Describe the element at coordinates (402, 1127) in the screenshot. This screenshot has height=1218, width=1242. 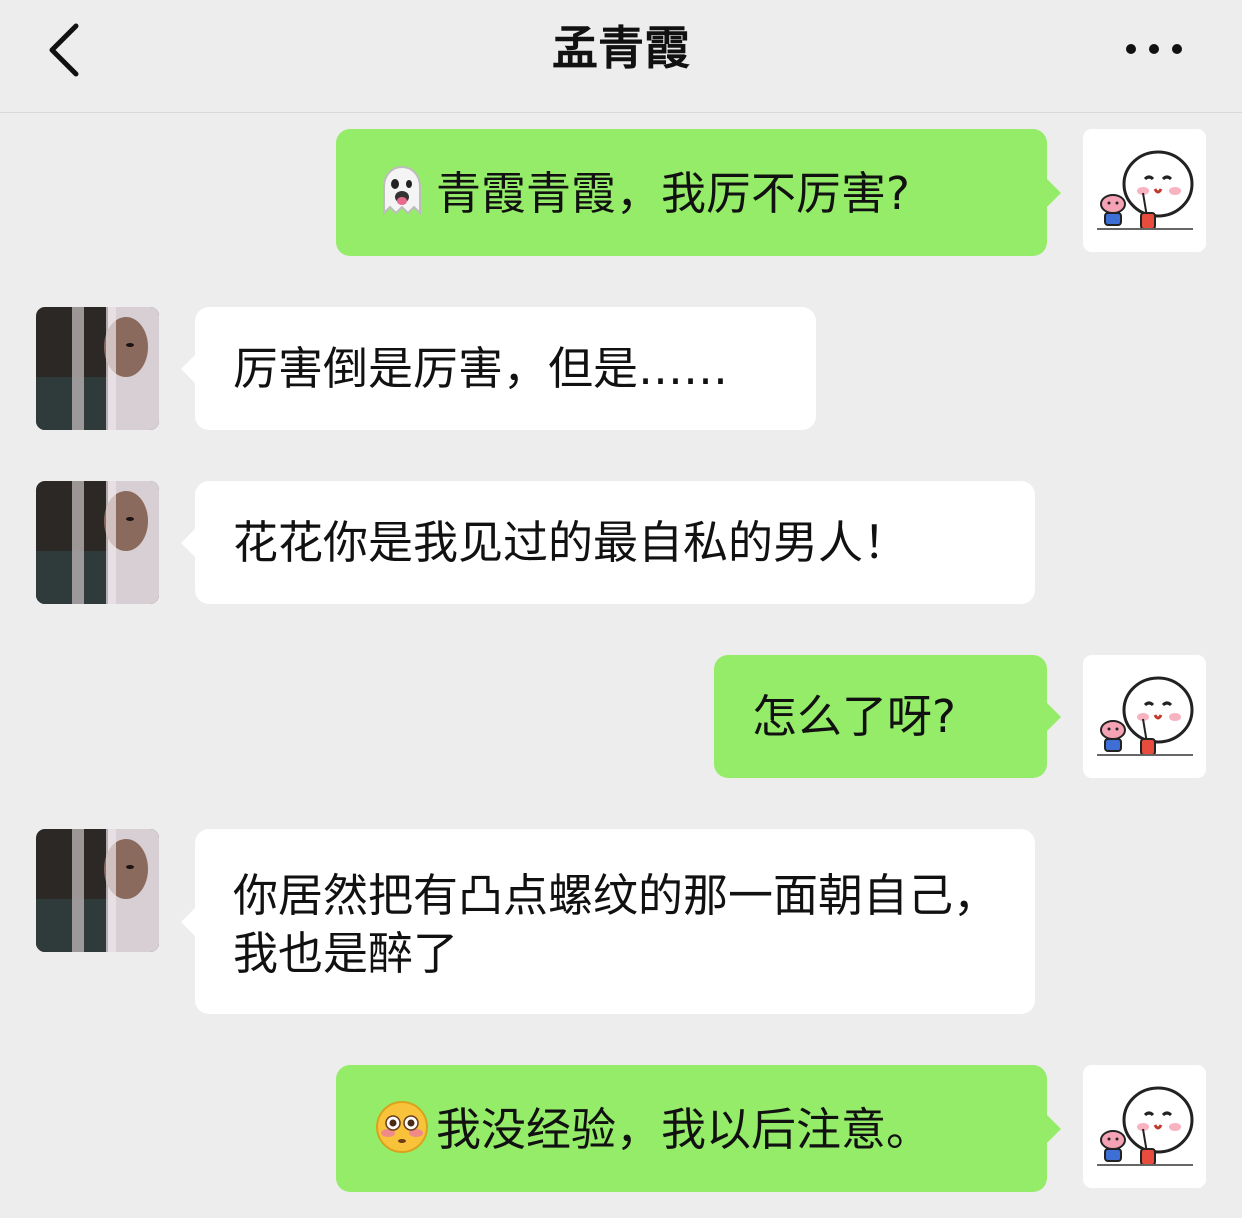
I see `flushed-face-emoji-icon` at that location.